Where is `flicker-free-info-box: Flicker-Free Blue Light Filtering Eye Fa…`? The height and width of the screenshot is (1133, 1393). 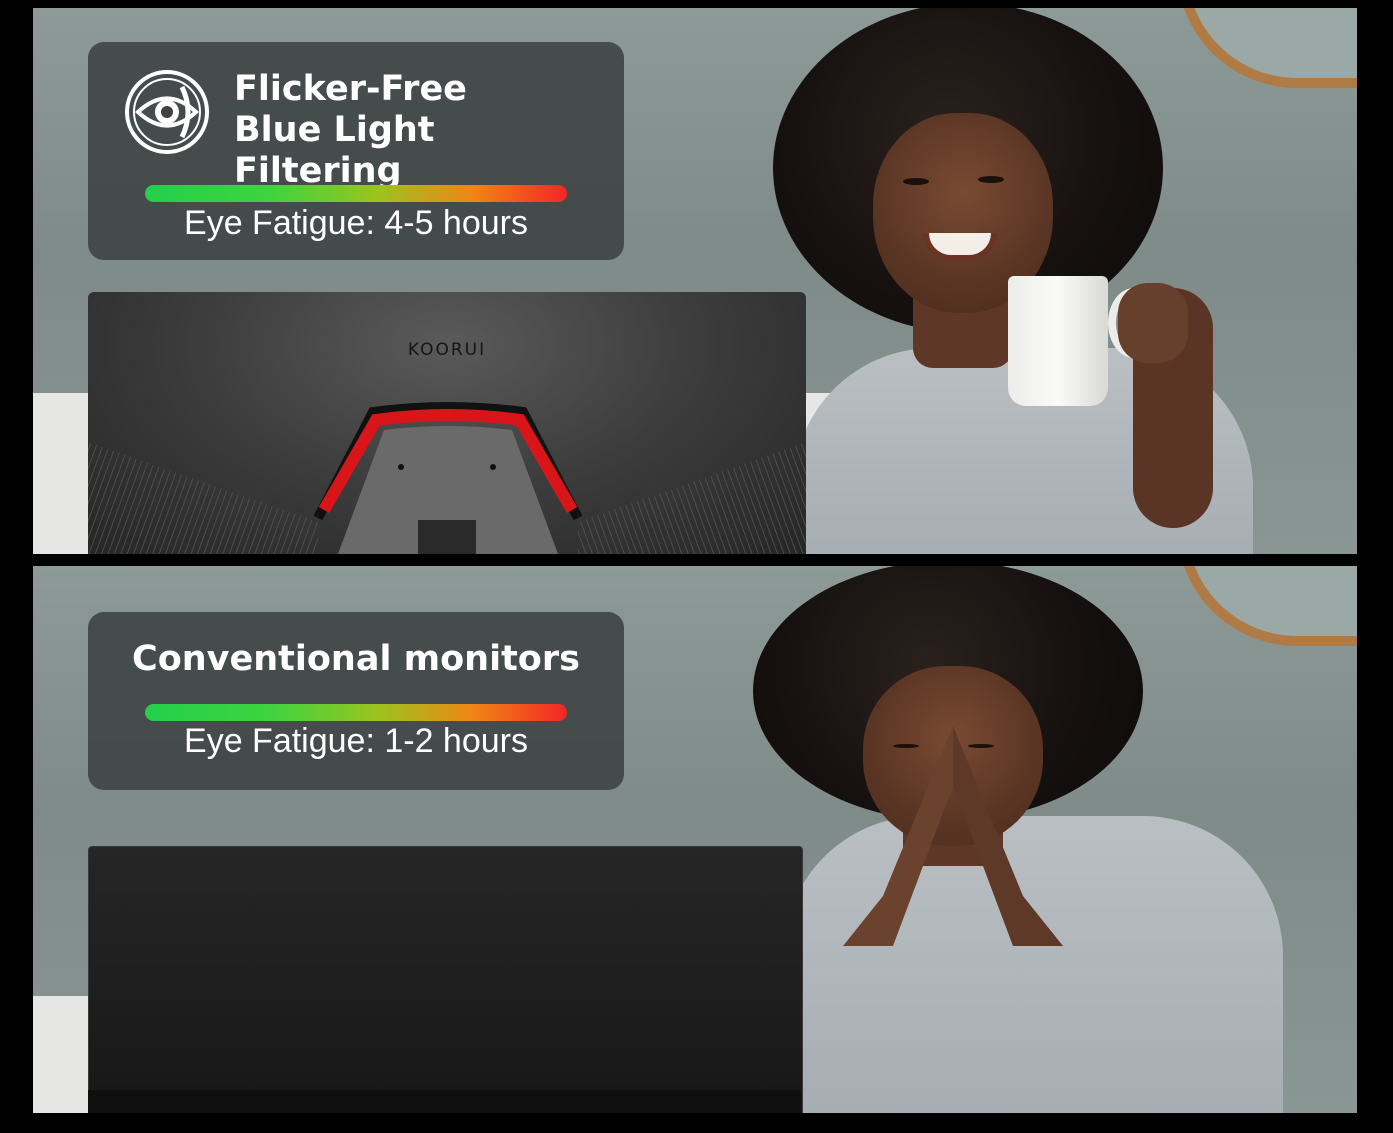 flicker-free-info-box: Flicker-Free Blue Light Filtering Eye Fa… is located at coordinates (356, 151).